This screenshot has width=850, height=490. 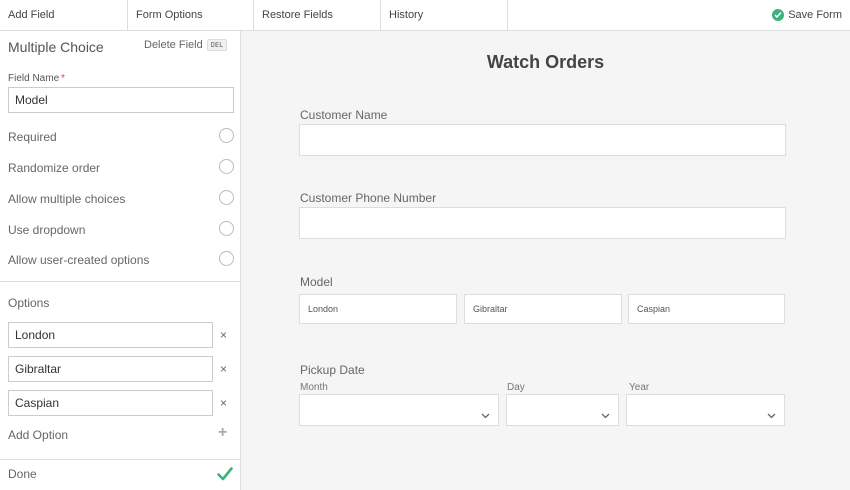 What do you see at coordinates (317, 15) in the screenshot?
I see `restore-fields-tab: Restore Fields` at bounding box center [317, 15].